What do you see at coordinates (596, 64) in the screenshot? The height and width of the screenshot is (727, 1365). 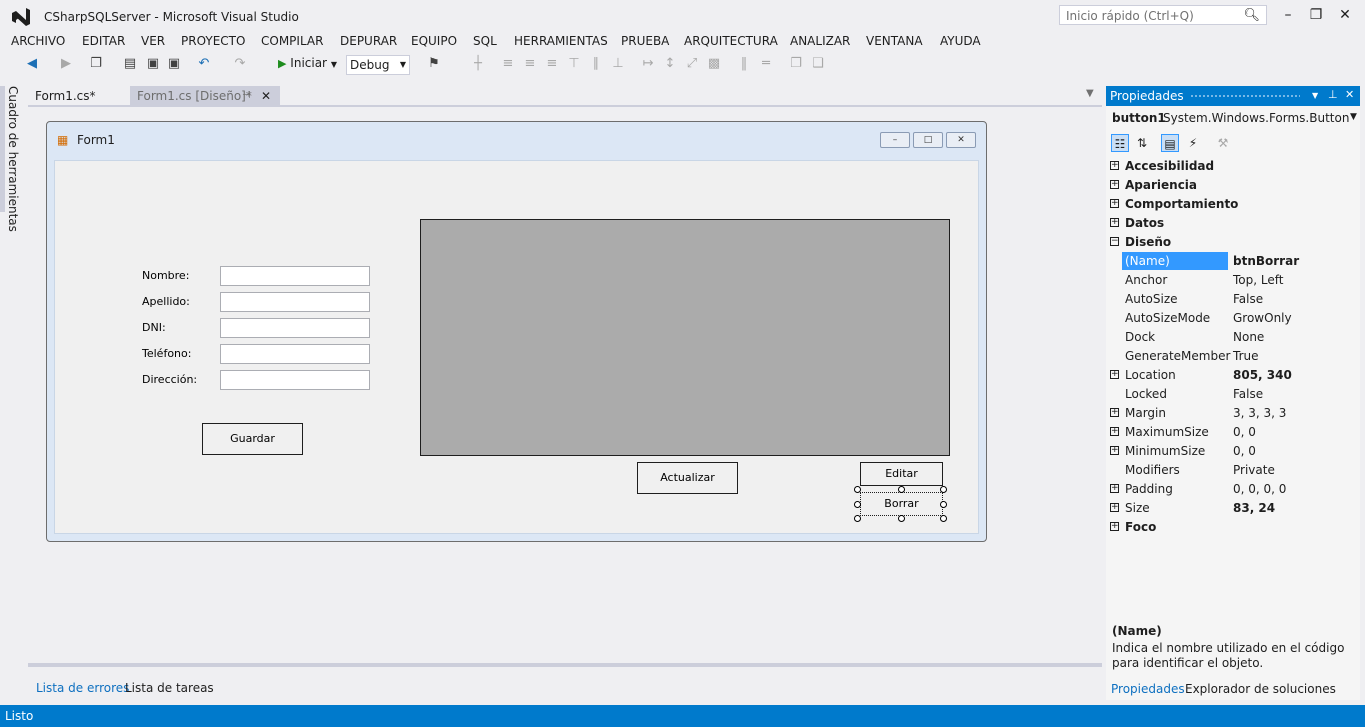 I see `align-middle-icon: ∥` at bounding box center [596, 64].